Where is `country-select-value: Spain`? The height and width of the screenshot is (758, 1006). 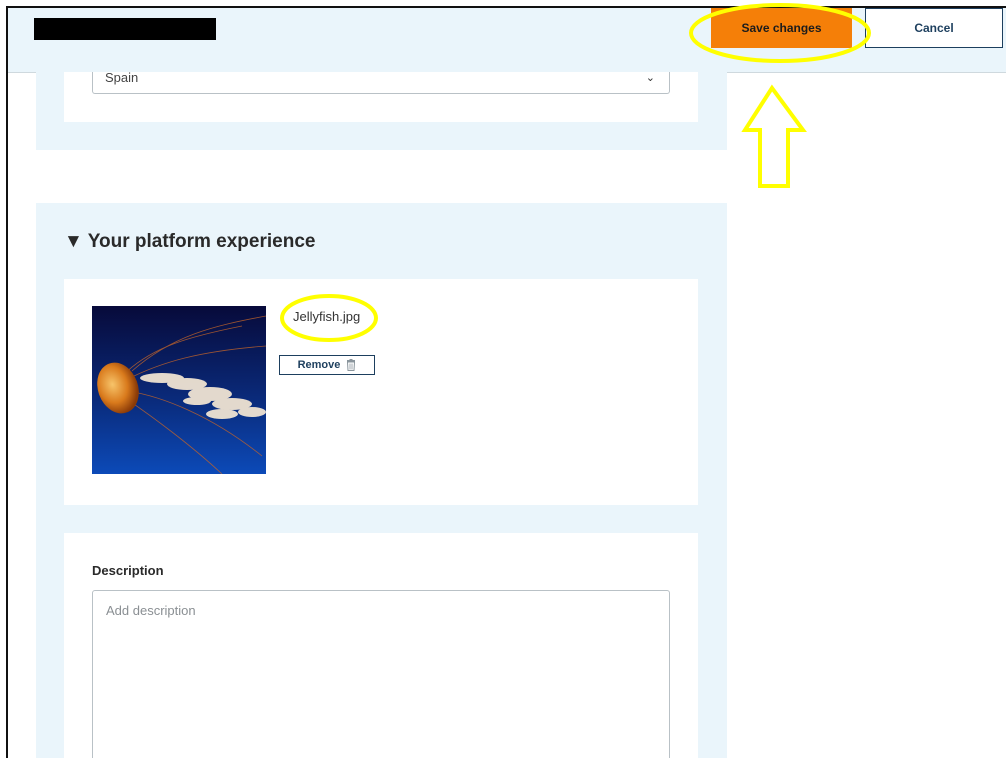 country-select-value: Spain is located at coordinates (122, 77).